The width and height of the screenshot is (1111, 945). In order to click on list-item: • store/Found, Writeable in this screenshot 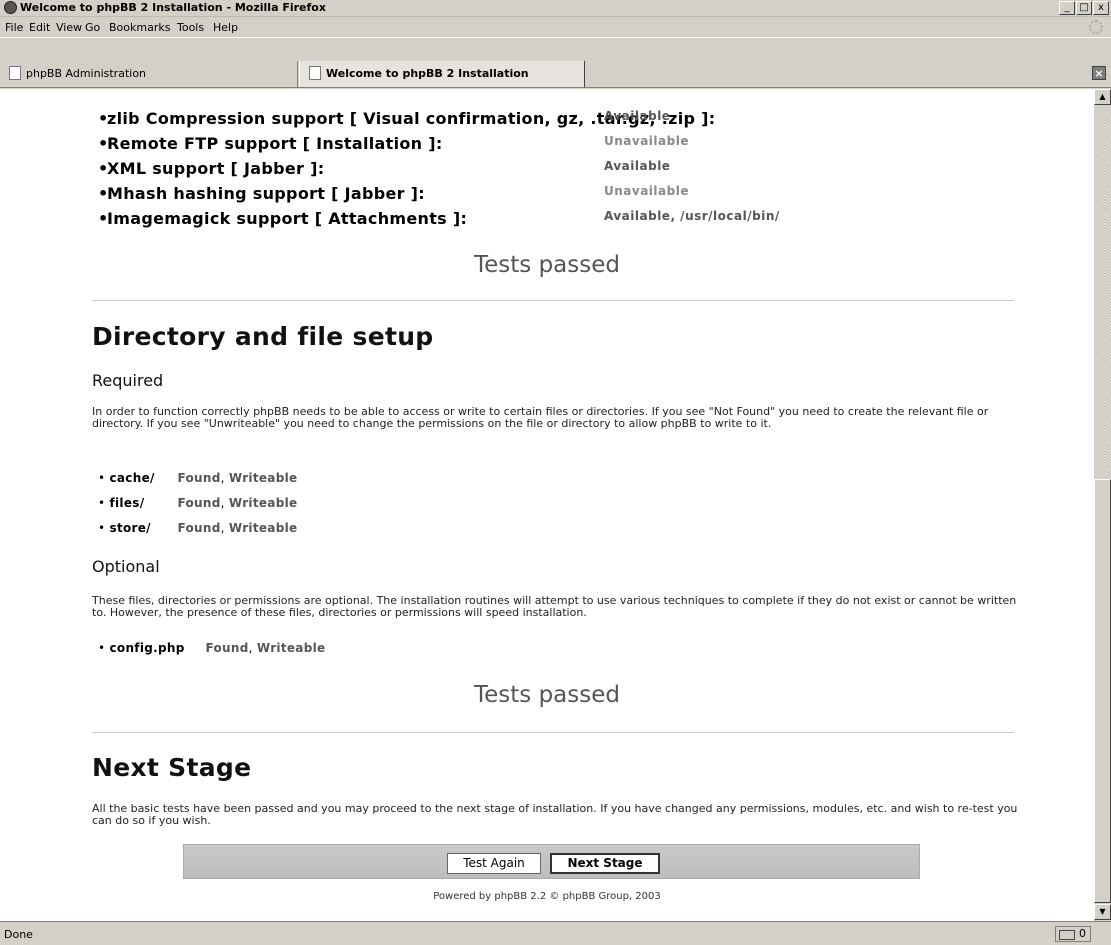, I will do `click(198, 528)`.